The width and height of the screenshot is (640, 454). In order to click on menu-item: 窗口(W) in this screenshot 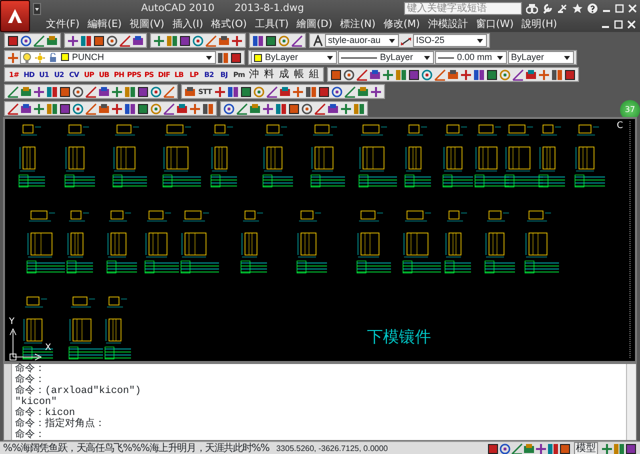, I will do `click(495, 24)`.